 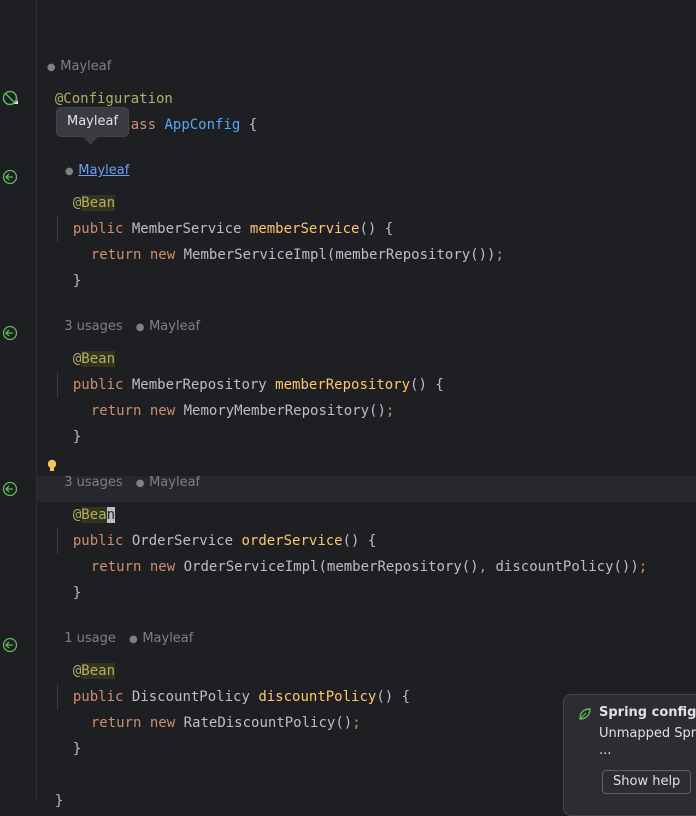 What do you see at coordinates (50, 785) in the screenshot?
I see `code-line-class-close: }` at bounding box center [50, 785].